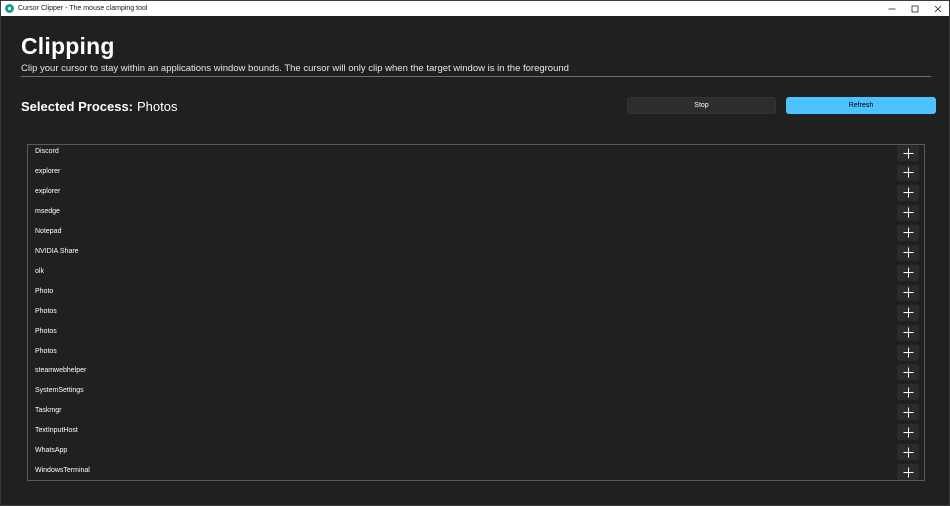  What do you see at coordinates (475, 8) in the screenshot?
I see `title-bar: Cursor Clipper - The mouse clamping tool` at bounding box center [475, 8].